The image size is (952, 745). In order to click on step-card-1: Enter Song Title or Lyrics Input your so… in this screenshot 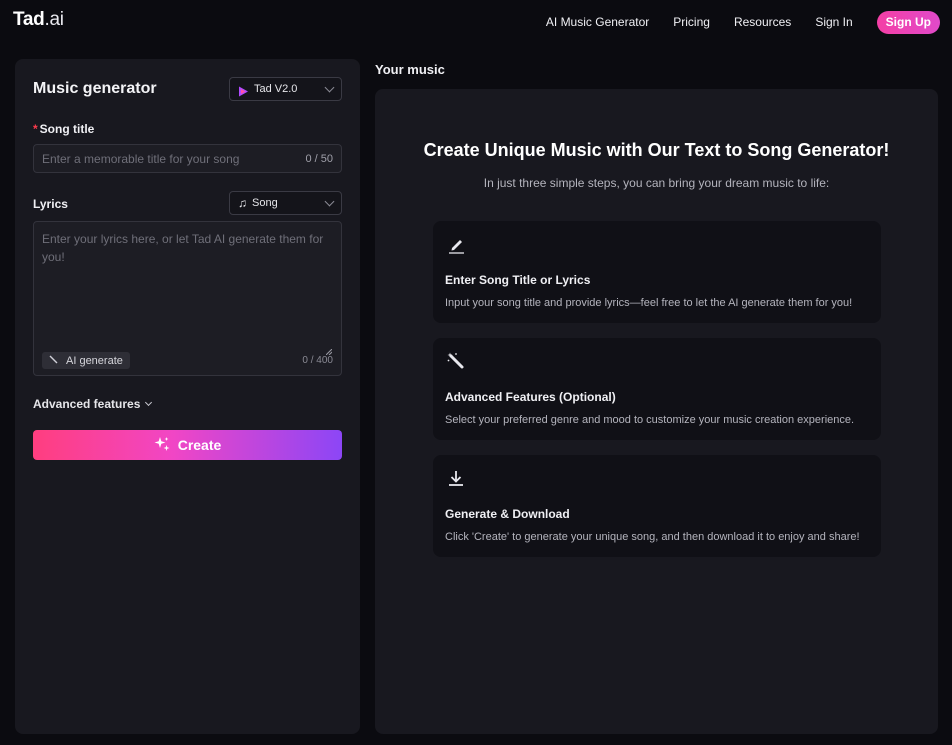, I will do `click(657, 272)`.